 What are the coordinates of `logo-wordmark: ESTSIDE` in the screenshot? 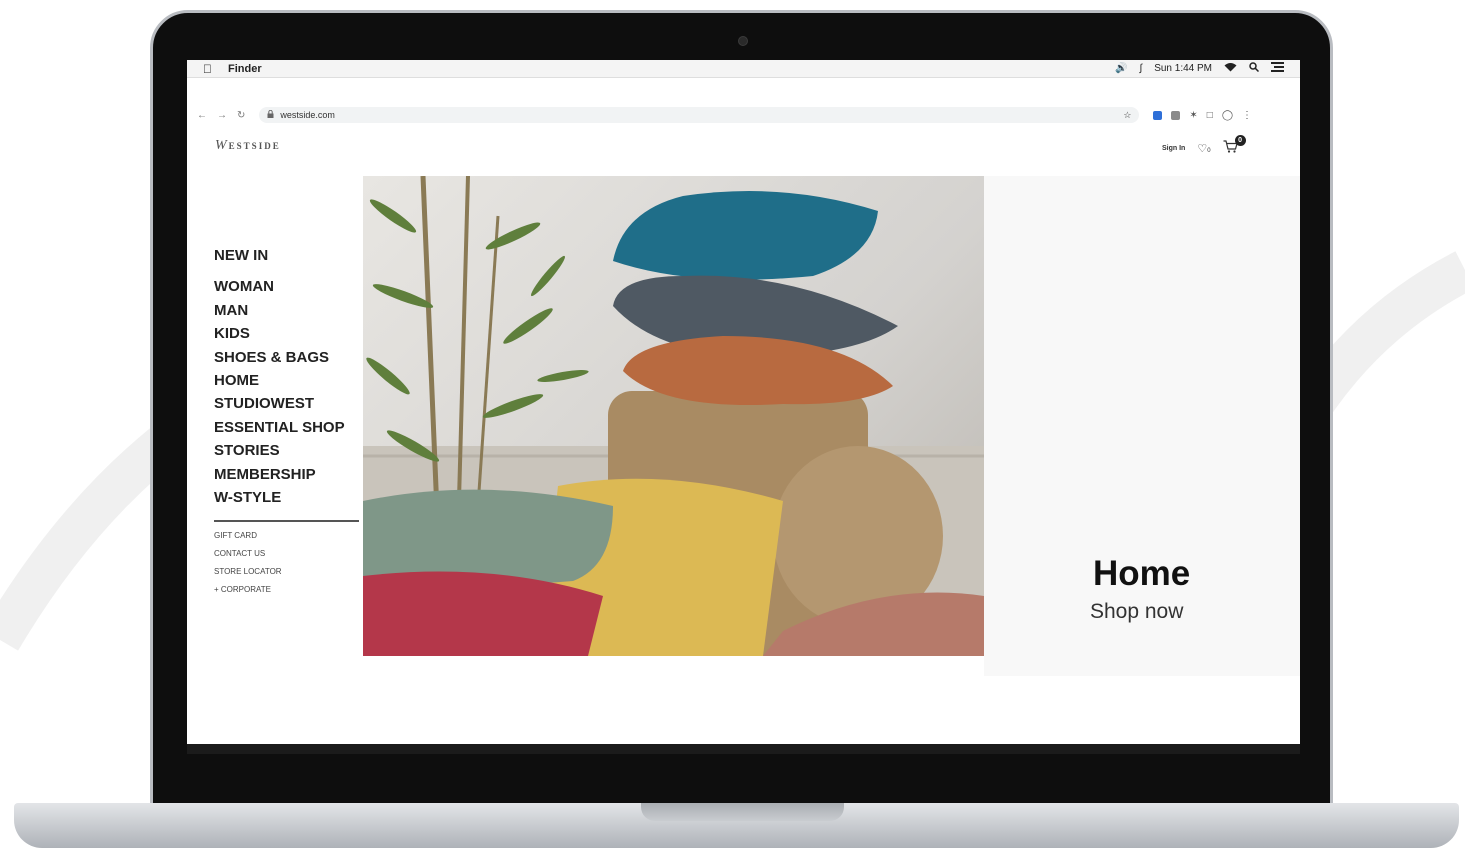 It's located at (254, 146).